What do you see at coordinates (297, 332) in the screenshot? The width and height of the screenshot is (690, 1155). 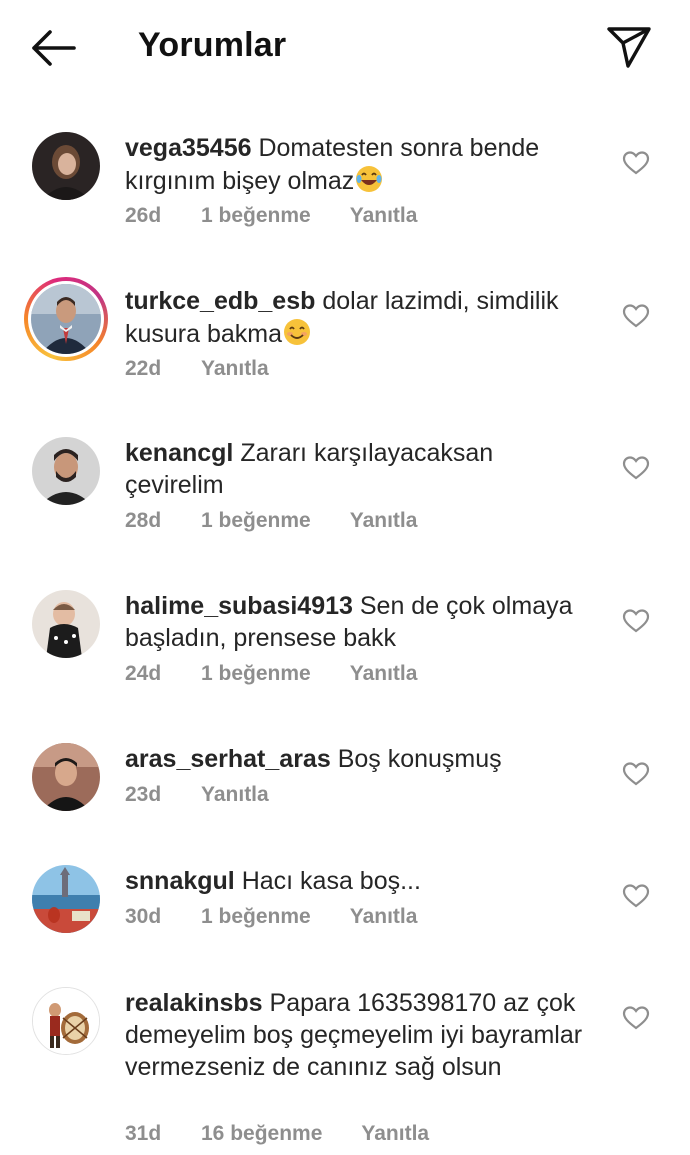 I see `smiling-face-emoji-icon` at bounding box center [297, 332].